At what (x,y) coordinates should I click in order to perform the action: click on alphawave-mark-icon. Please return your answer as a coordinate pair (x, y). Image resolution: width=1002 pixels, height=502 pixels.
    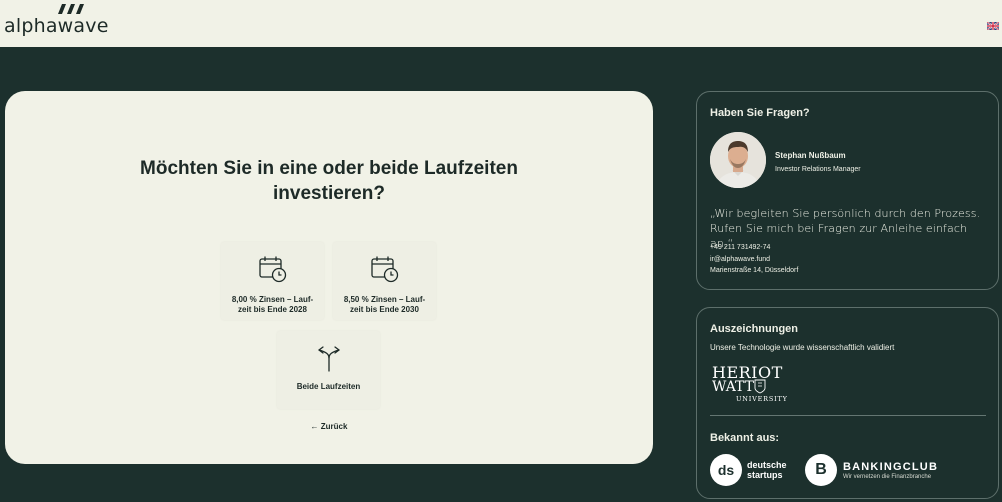
    Looking at the image, I should click on (71, 9).